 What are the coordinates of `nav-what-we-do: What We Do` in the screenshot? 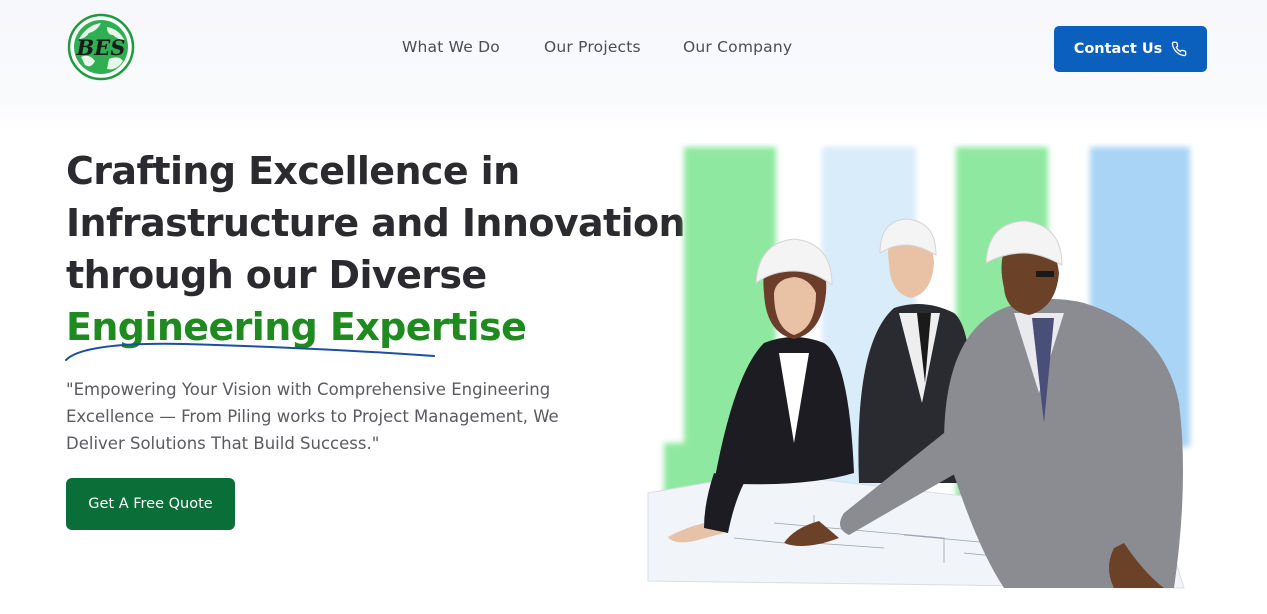 It's located at (451, 47).